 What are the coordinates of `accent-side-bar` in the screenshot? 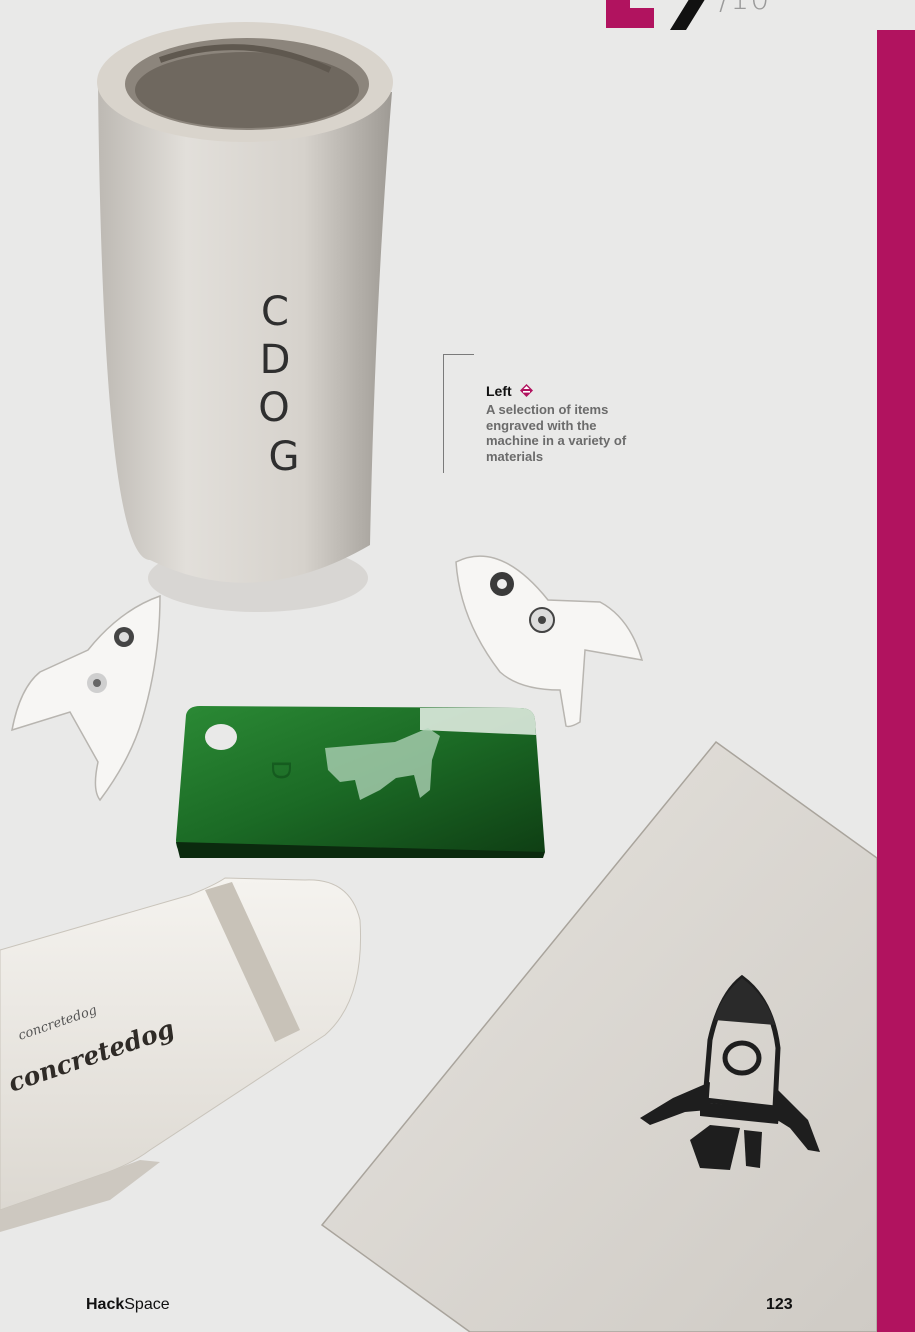 It's located at (896, 681).